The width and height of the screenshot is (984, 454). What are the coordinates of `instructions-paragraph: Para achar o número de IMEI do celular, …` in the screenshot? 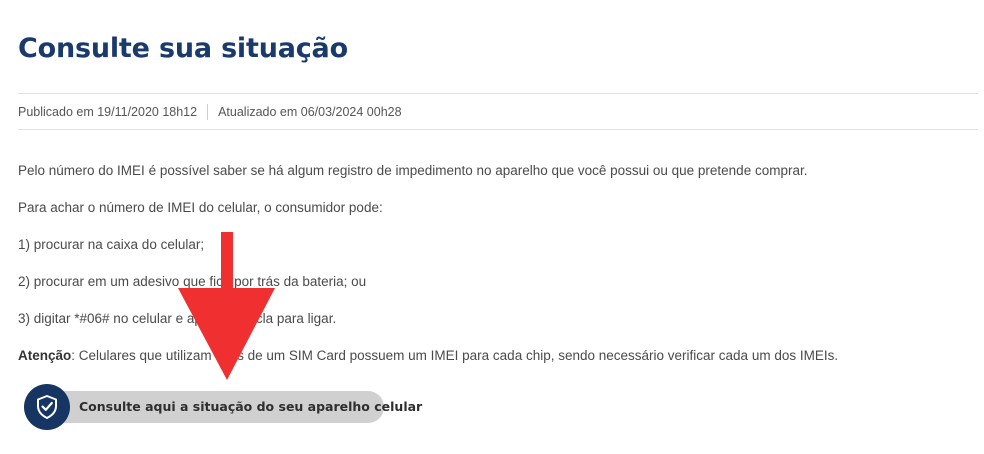 It's located at (200, 207).